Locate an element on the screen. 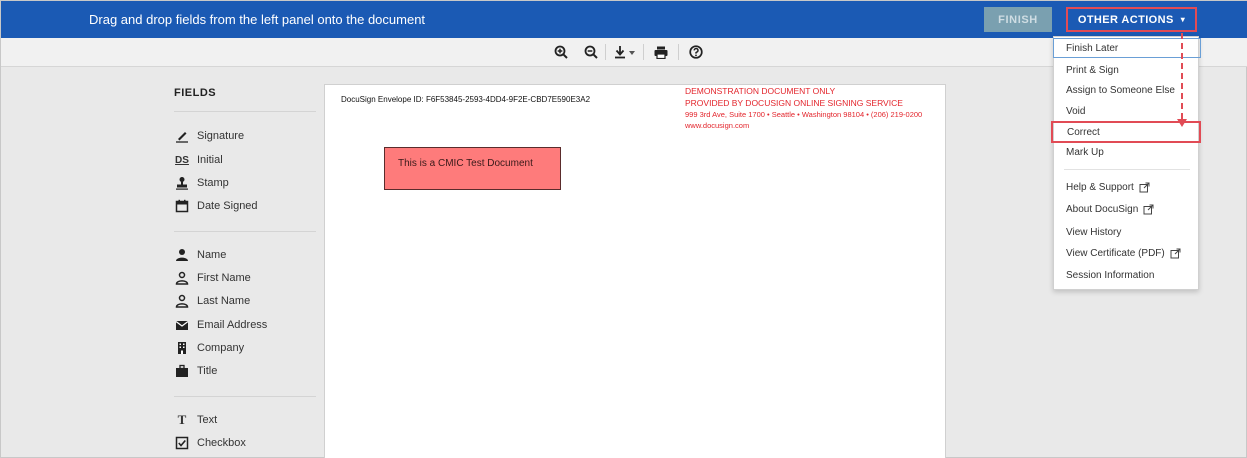 Image resolution: width=1247 pixels, height=458 pixels. field-label: Stamp is located at coordinates (213, 183).